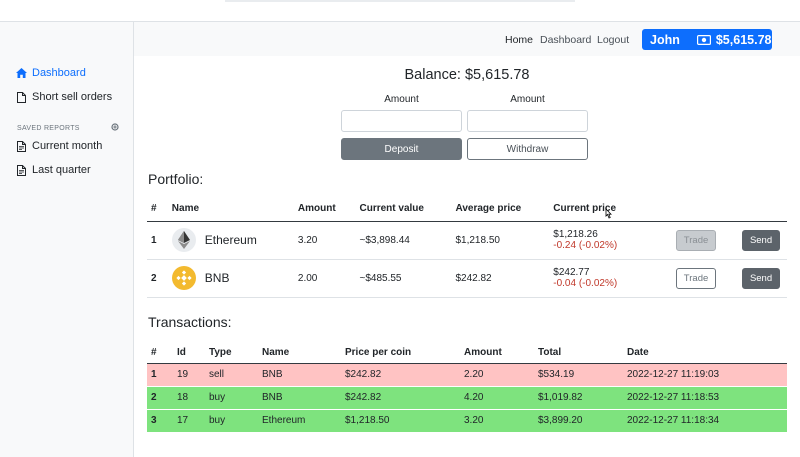 Image resolution: width=800 pixels, height=457 pixels. Describe the element at coordinates (401, 149) in the screenshot. I see `deposit-button: Deposit` at that location.